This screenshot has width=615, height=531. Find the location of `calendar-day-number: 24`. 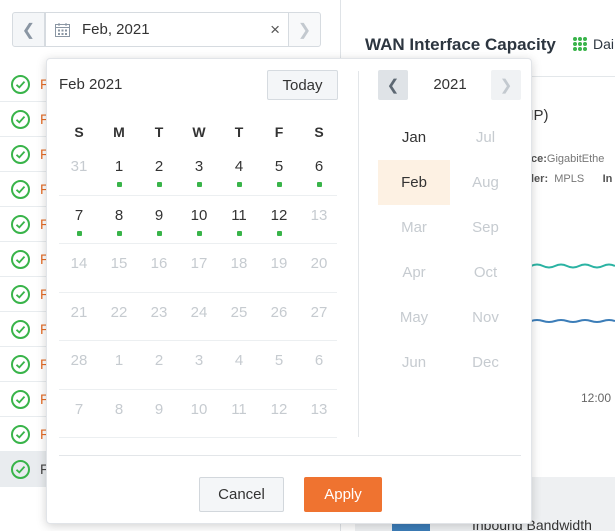

calendar-day-number: 24 is located at coordinates (199, 312).